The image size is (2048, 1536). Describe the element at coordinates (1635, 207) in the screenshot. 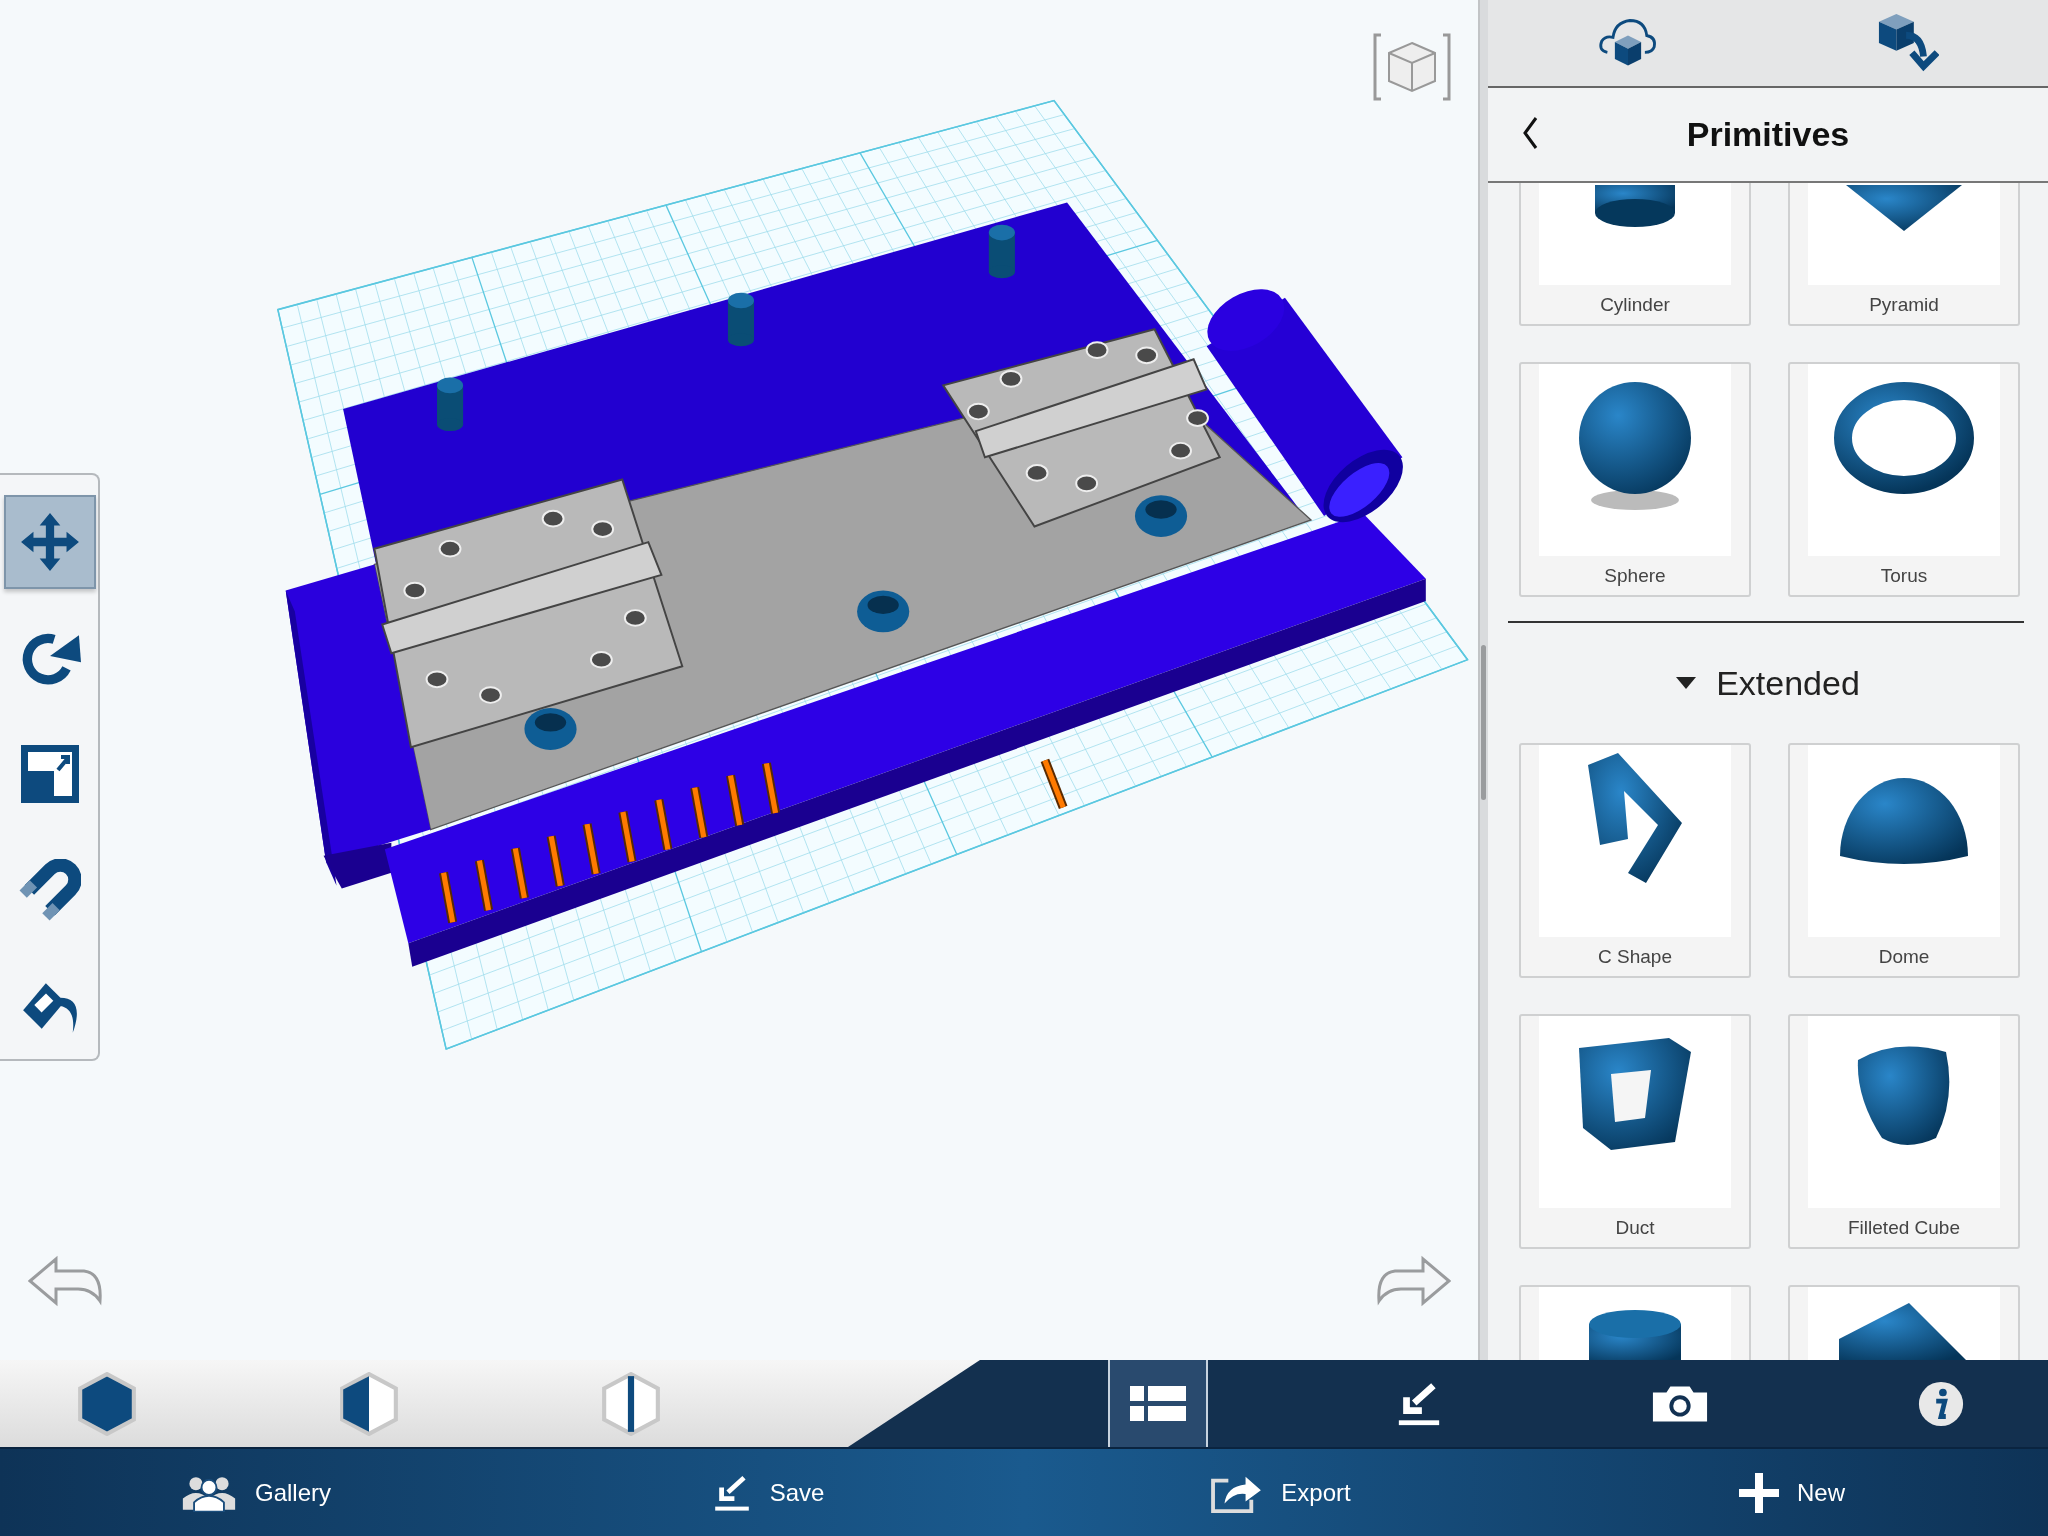

I see `cylinder-shape-icon` at that location.